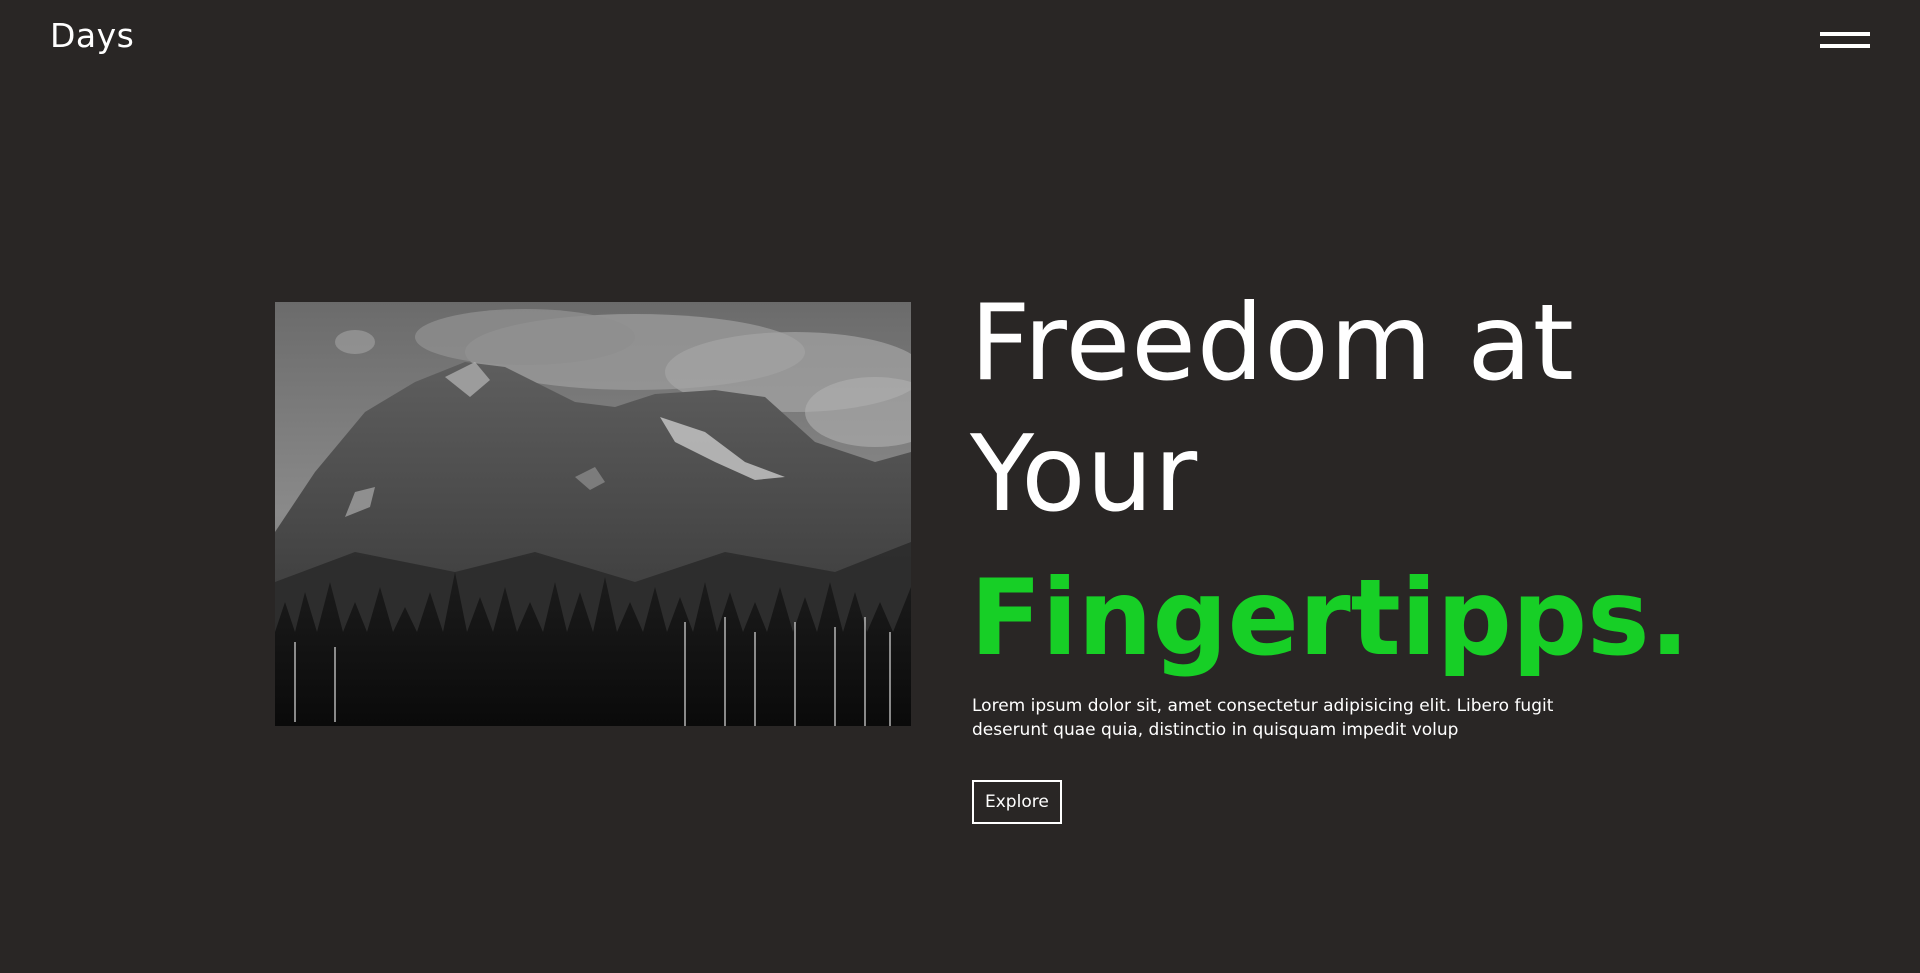 The image size is (1920, 973). What do you see at coordinates (1017, 802) in the screenshot?
I see `explore-button: Explore` at bounding box center [1017, 802].